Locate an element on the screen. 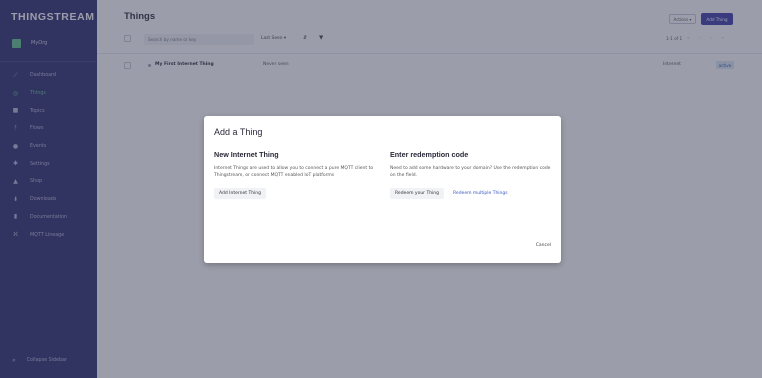 The height and width of the screenshot is (378, 762). redeem-thing-button: Redeem your Thing is located at coordinates (417, 193).